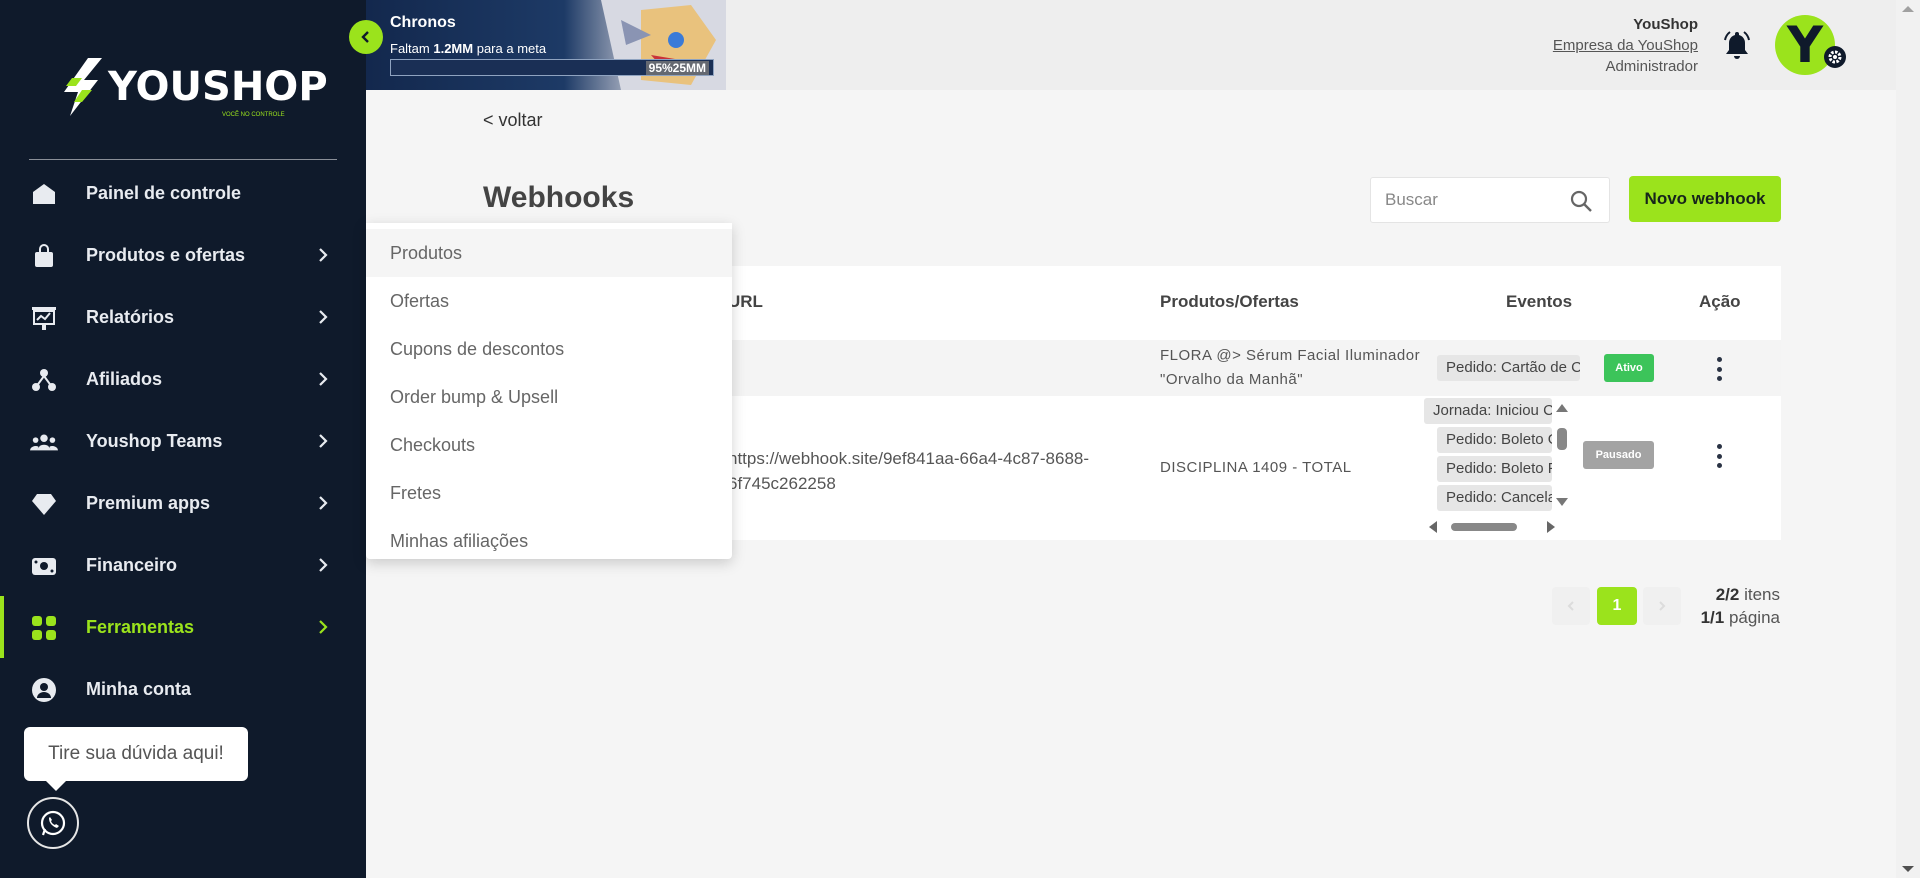 The width and height of the screenshot is (1920, 878). I want to click on row-product-line: DISCIPLINA 1409 - TOTAL, so click(1256, 467).